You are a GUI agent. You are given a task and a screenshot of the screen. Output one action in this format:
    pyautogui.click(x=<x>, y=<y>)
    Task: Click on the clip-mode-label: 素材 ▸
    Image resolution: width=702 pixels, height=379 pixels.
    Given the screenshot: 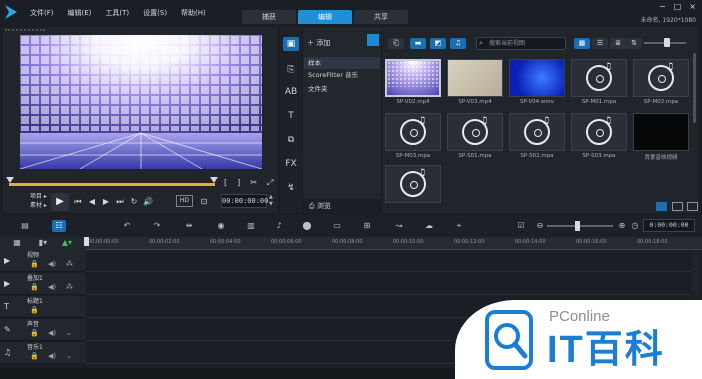 What is the action you would take?
    pyautogui.click(x=38, y=204)
    